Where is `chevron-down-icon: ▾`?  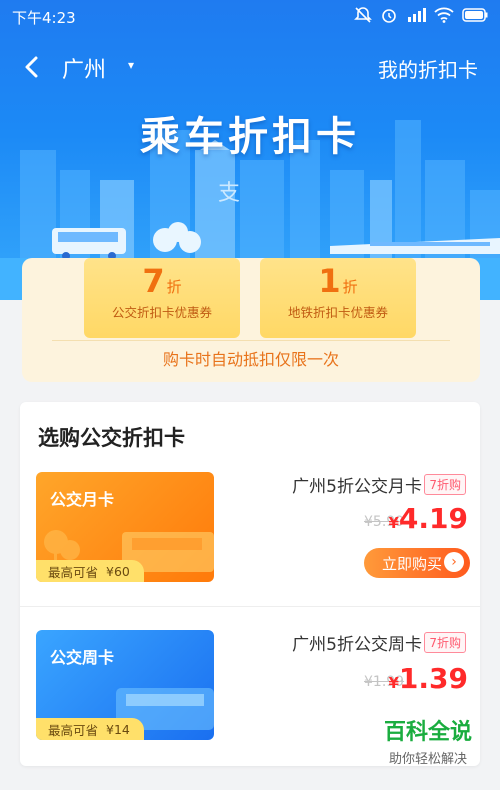 chevron-down-icon: ▾ is located at coordinates (131, 65).